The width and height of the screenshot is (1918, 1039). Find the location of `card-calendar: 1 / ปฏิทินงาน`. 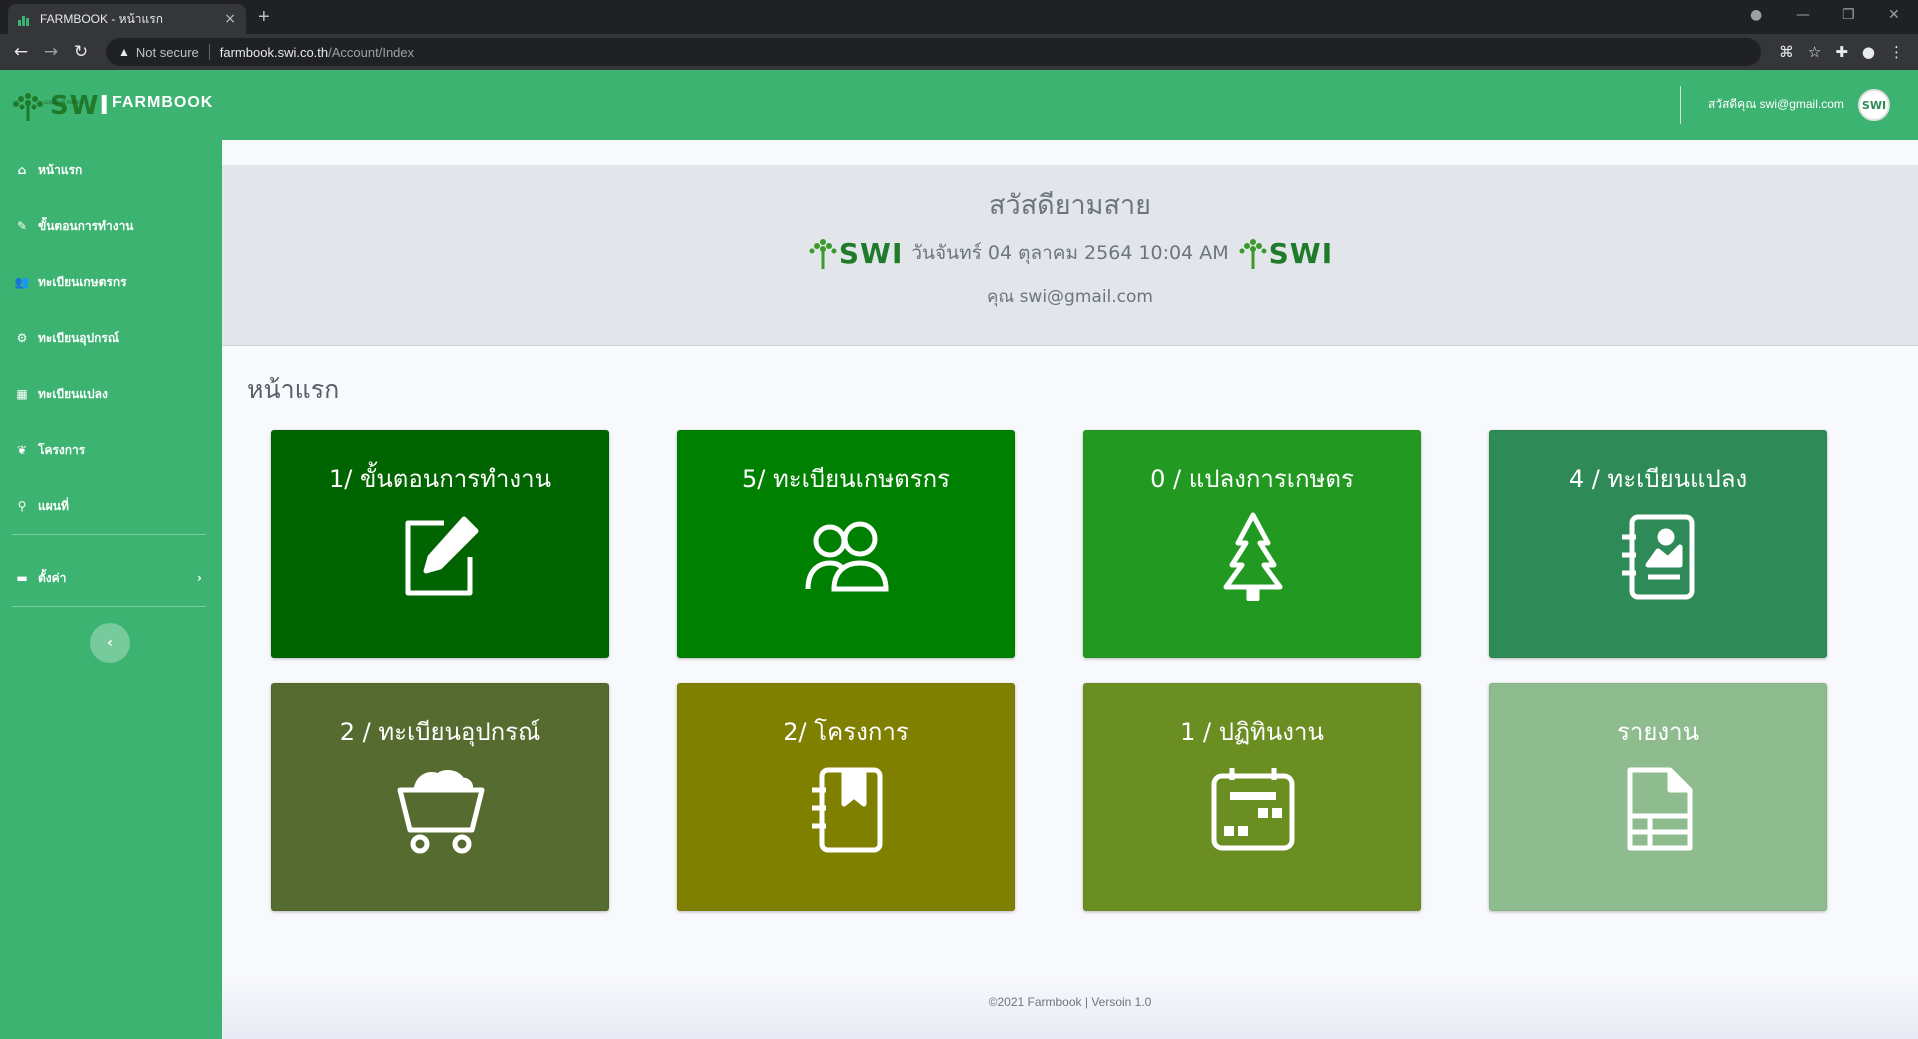

card-calendar: 1 / ปฏิทินงาน is located at coordinates (1252, 797).